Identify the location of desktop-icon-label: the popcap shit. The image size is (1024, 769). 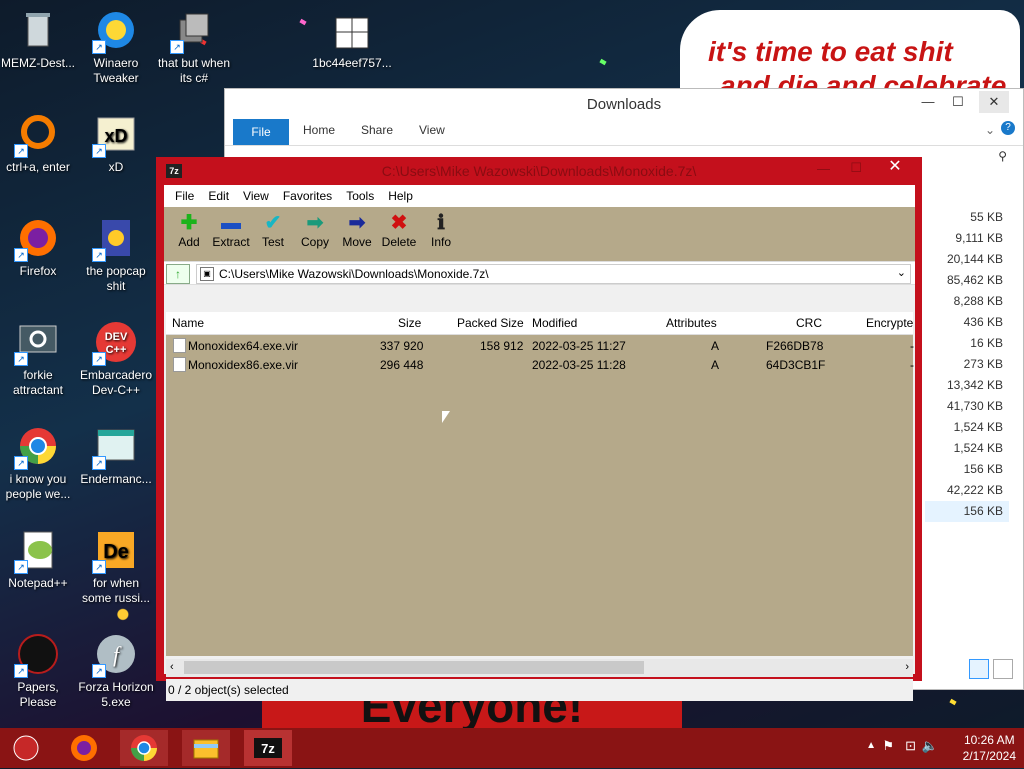
(116, 278).